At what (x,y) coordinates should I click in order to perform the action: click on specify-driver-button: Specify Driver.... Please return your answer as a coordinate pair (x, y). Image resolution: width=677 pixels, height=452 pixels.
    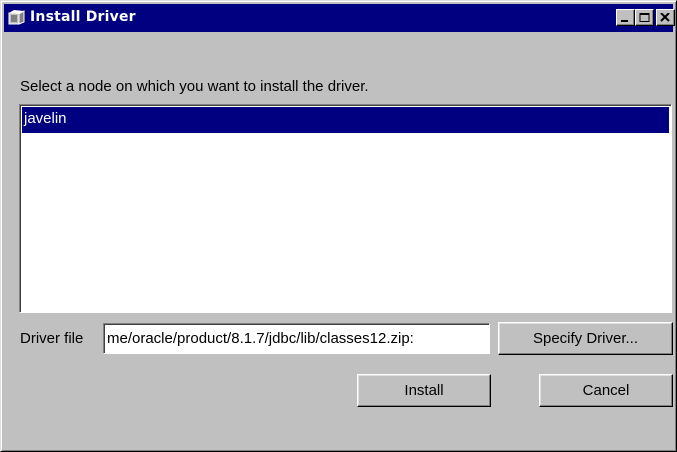
    Looking at the image, I should click on (585, 338).